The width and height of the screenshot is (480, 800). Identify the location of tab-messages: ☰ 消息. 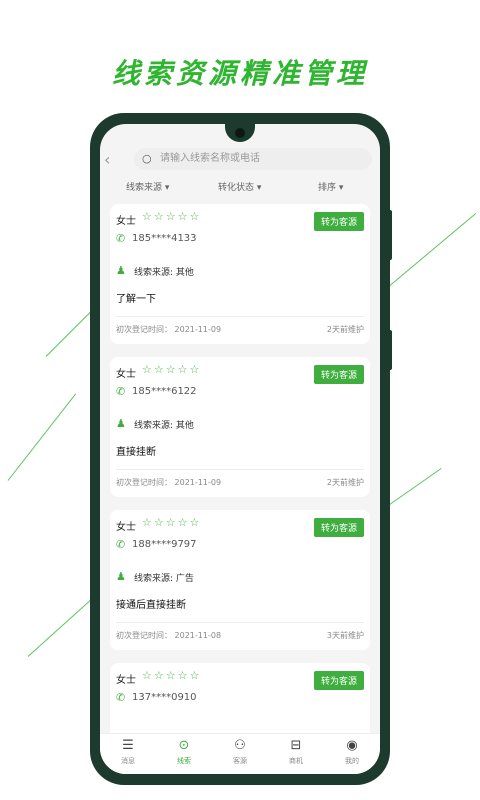
(128, 752).